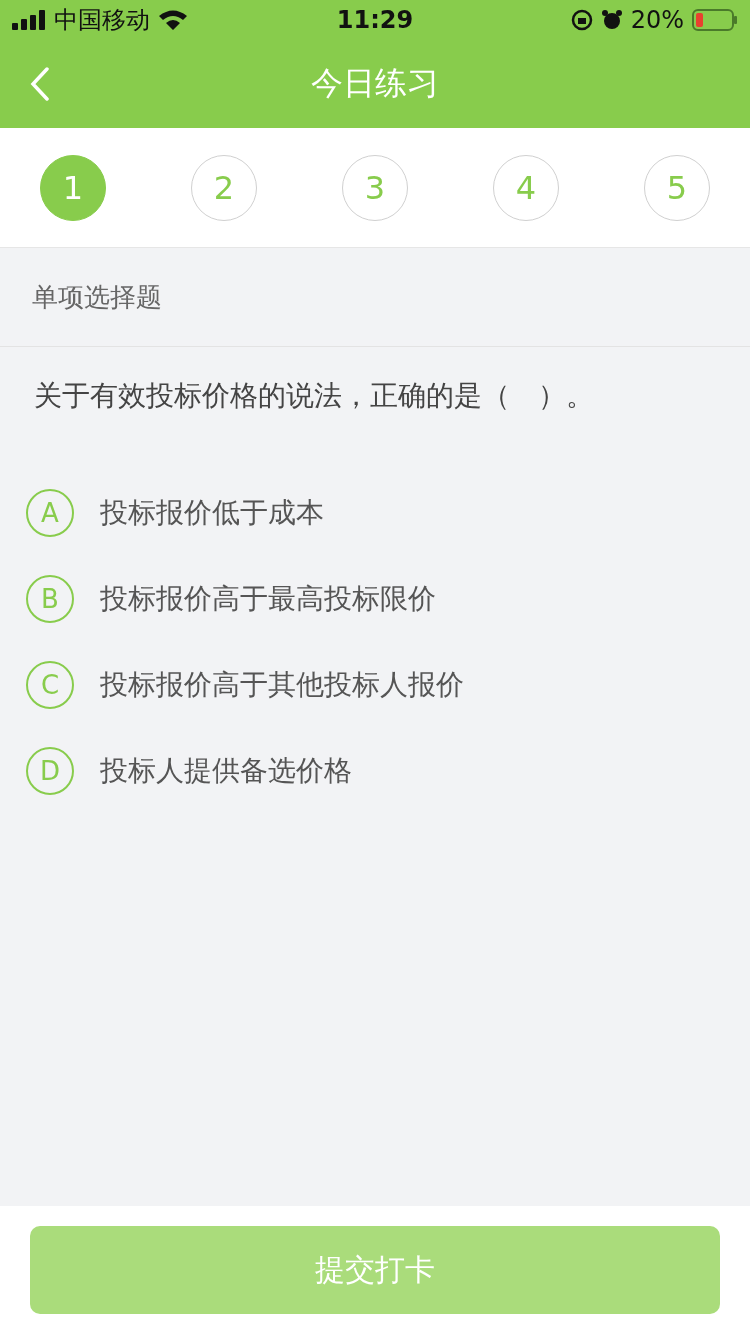 The width and height of the screenshot is (750, 1334). Describe the element at coordinates (50, 513) in the screenshot. I see `option-letter: A` at that location.